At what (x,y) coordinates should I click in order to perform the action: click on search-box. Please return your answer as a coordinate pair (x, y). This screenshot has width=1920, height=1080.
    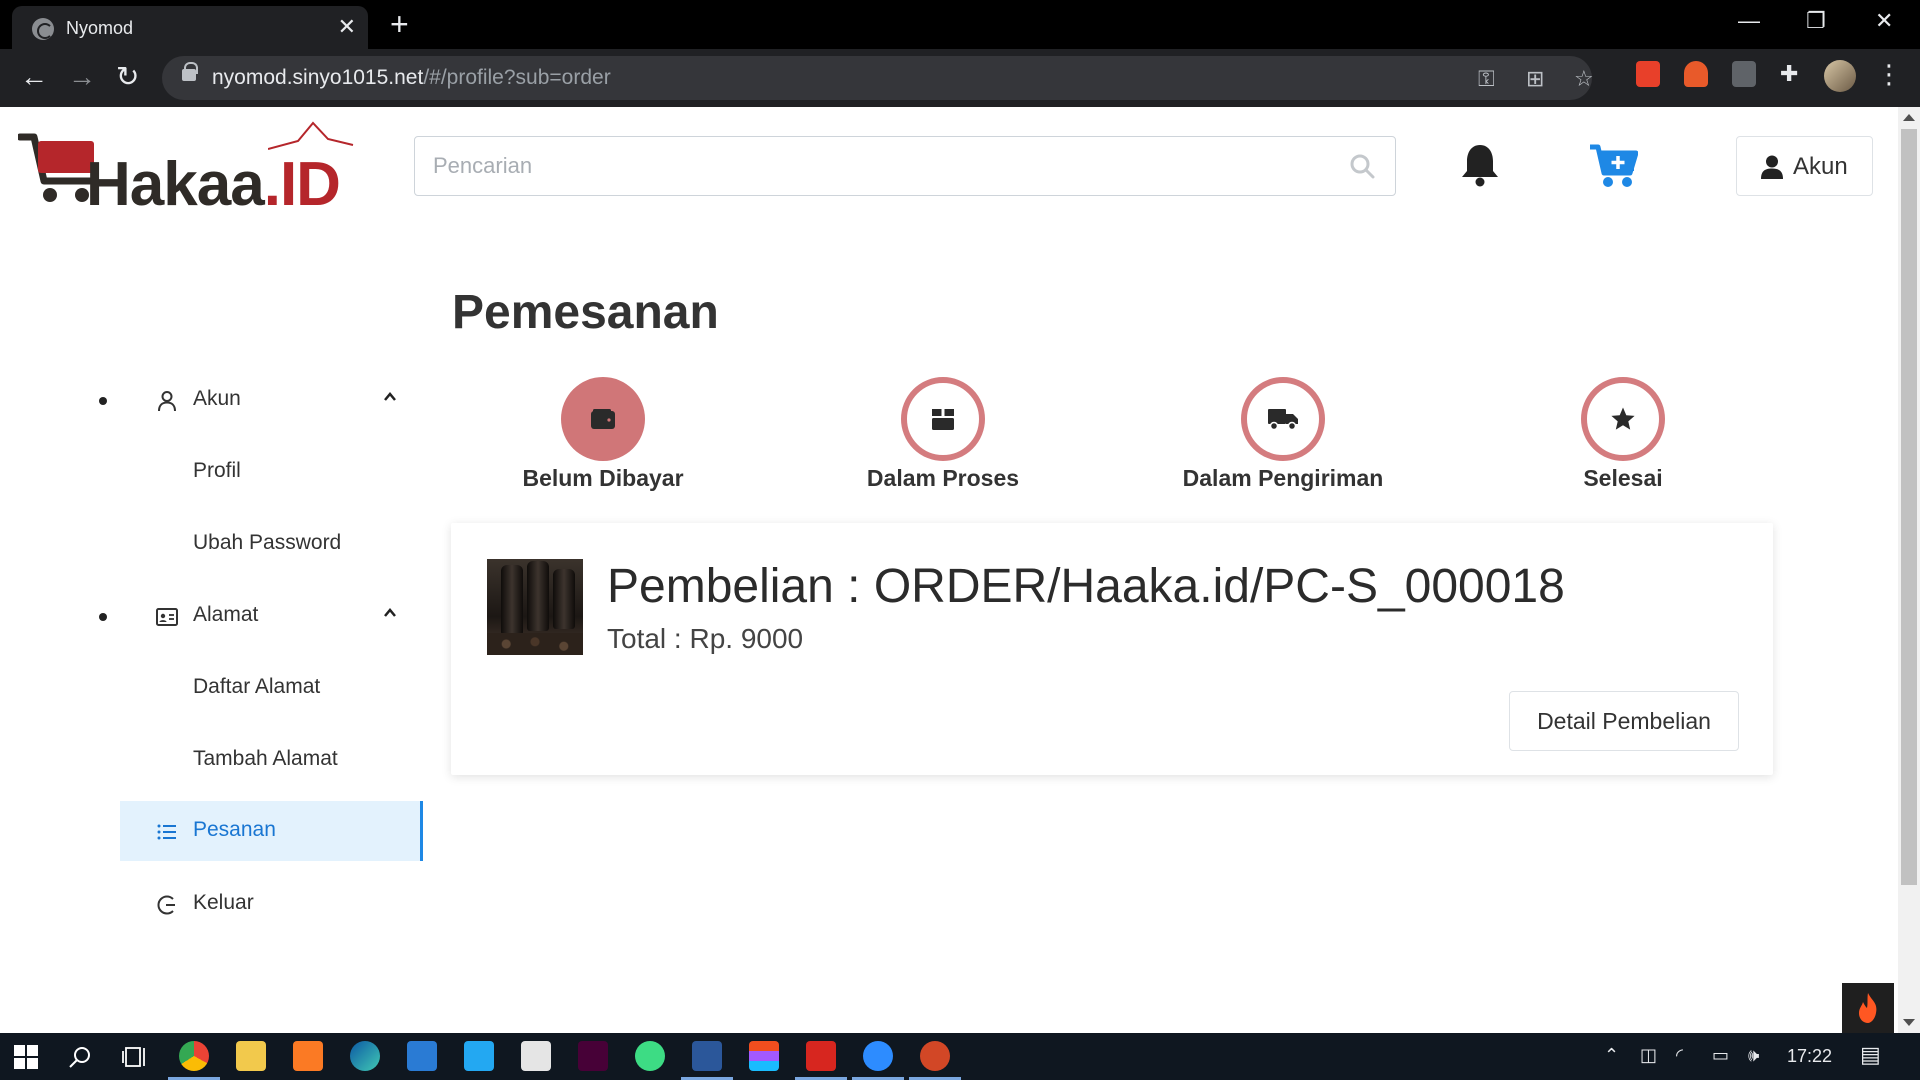
    Looking at the image, I should click on (905, 166).